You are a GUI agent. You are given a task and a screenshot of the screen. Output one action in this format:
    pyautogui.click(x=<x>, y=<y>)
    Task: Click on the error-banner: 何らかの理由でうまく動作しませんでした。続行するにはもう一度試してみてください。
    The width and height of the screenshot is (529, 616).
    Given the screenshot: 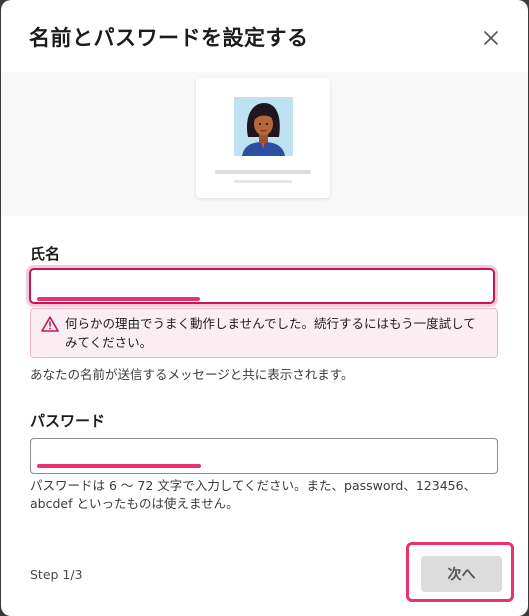 What is the action you would take?
    pyautogui.click(x=264, y=333)
    